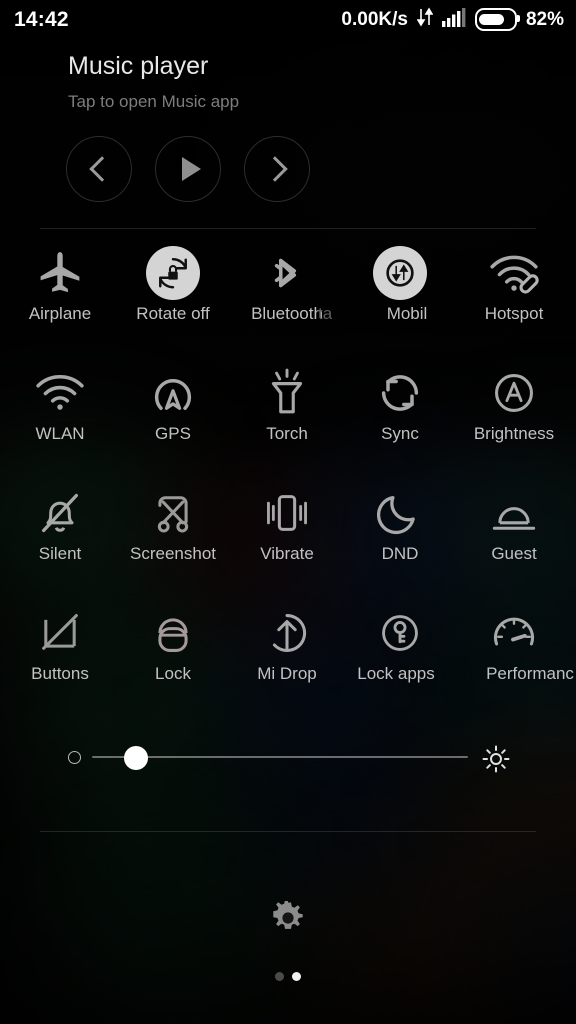 The image size is (576, 1024). Describe the element at coordinates (138, 66) in the screenshot. I see `music-player-title: Music player` at that location.